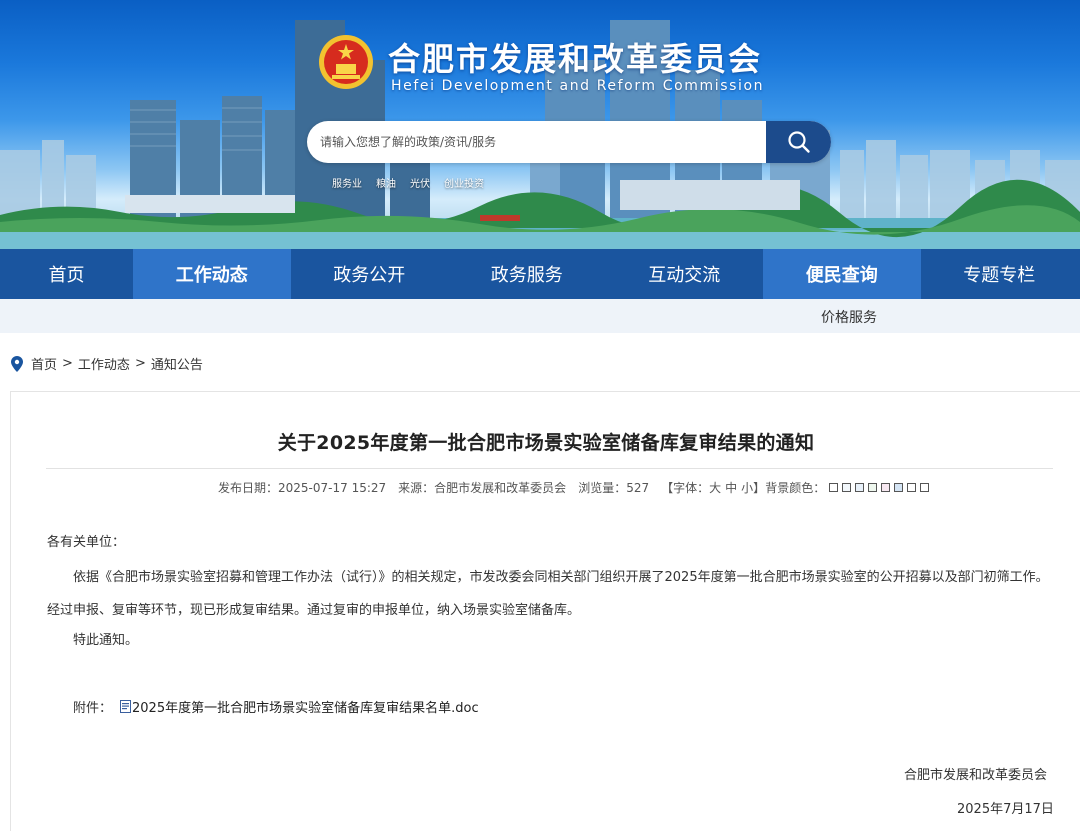  What do you see at coordinates (17, 363) in the screenshot?
I see `location-pin-icon` at bounding box center [17, 363].